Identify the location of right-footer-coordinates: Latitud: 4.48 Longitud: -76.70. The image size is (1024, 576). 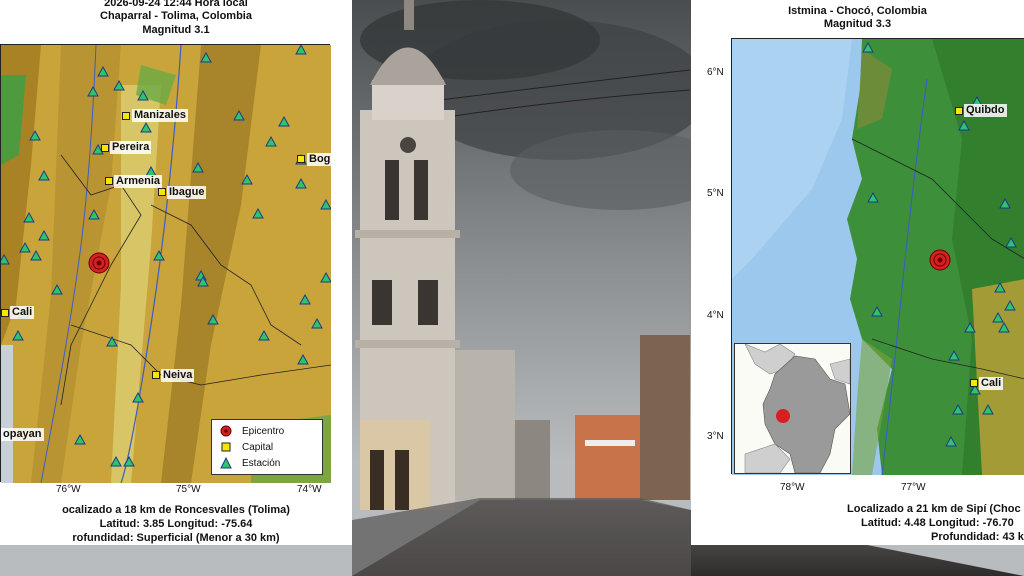
(937, 523).